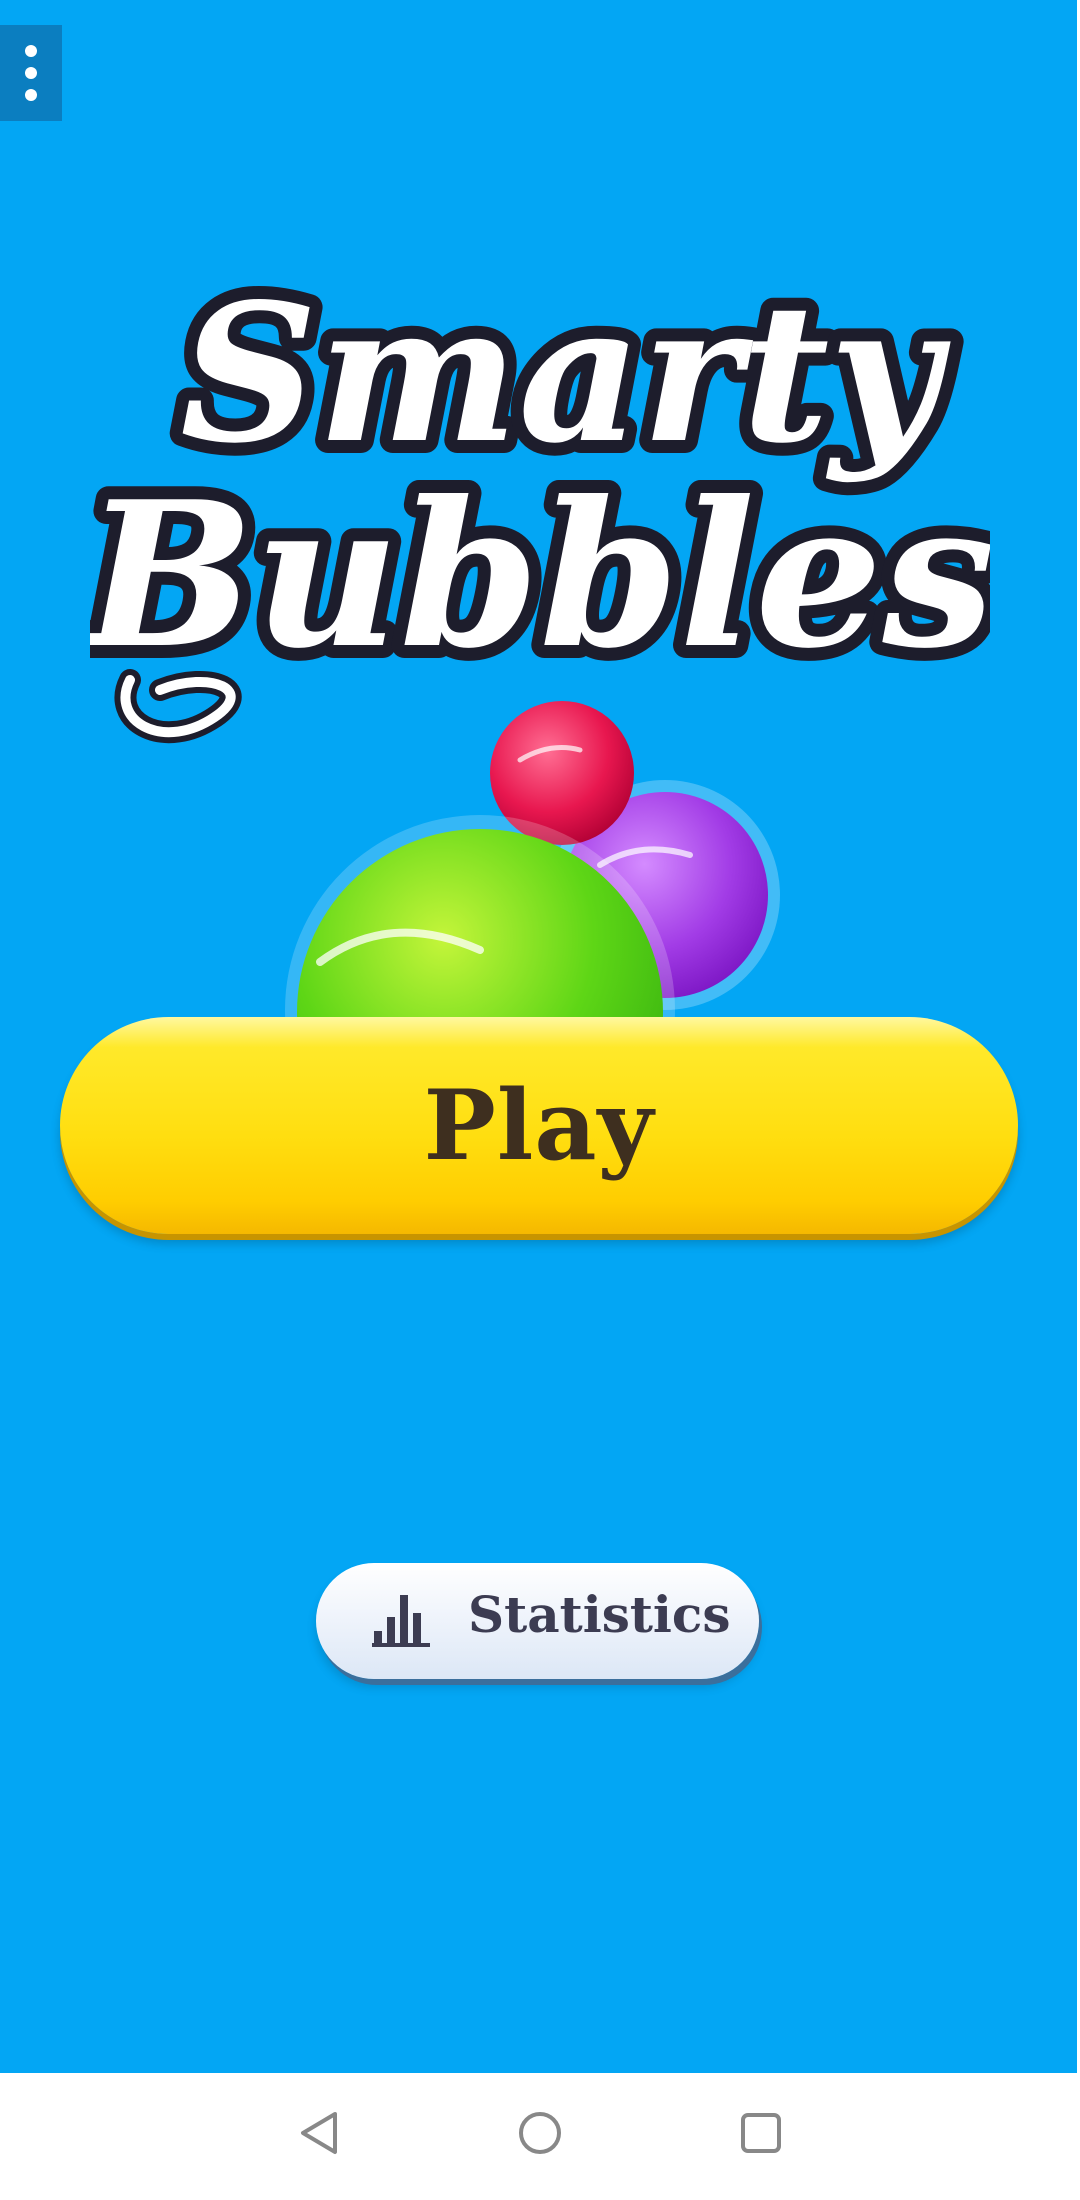 This screenshot has height=2200, width=1080. I want to click on play-button: Play, so click(539, 1125).